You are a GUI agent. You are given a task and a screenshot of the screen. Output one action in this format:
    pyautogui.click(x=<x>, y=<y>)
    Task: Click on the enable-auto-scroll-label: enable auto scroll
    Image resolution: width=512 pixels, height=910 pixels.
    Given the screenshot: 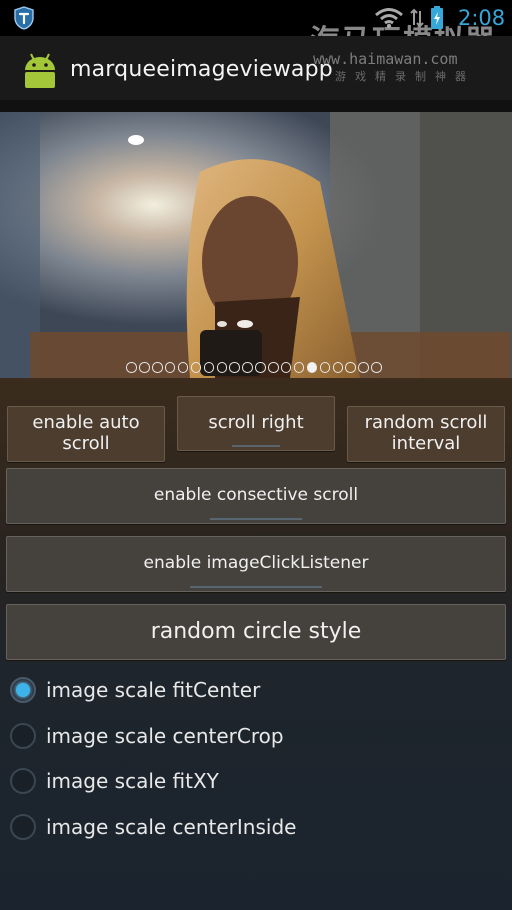 What is the action you would take?
    pyautogui.click(x=86, y=433)
    